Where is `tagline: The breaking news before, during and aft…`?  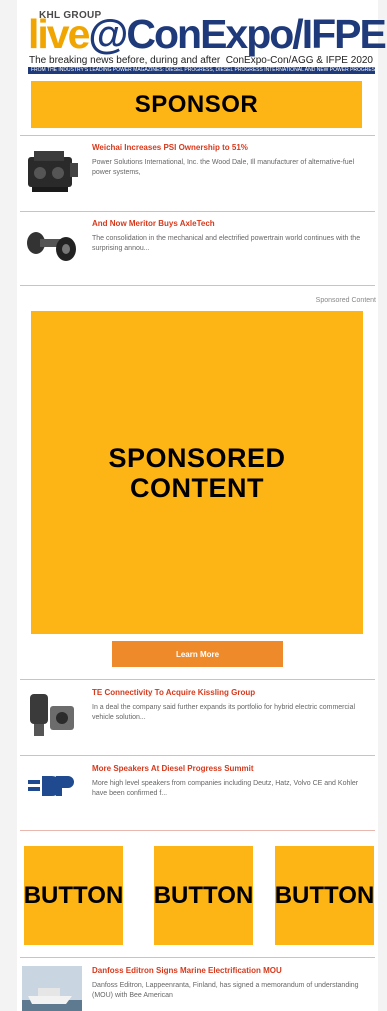 tagline: The breaking news before, during and aft… is located at coordinates (125, 60).